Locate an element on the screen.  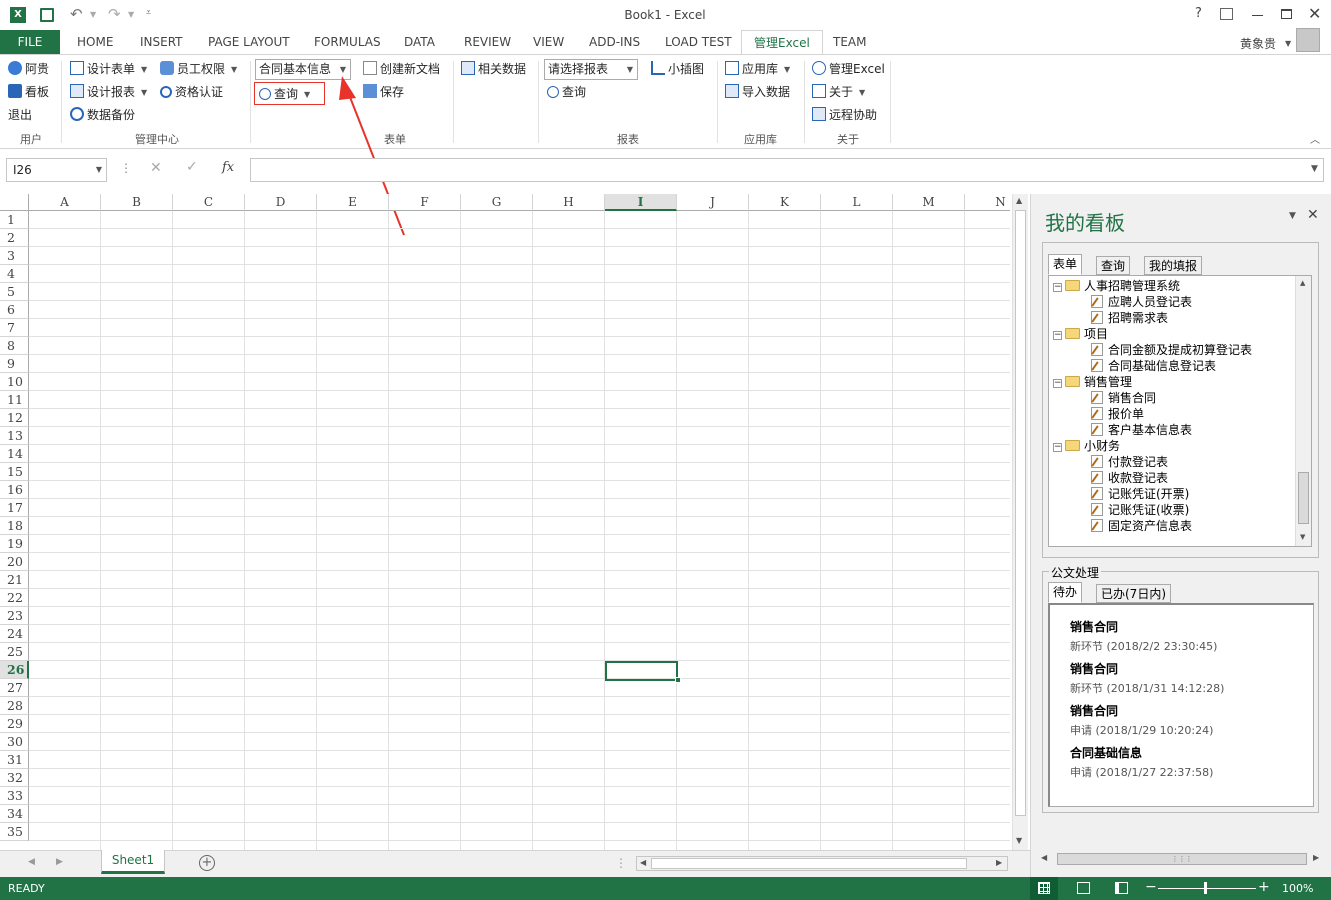
customize-toolbar-icon: ⩡ is located at coordinates (148, 13).